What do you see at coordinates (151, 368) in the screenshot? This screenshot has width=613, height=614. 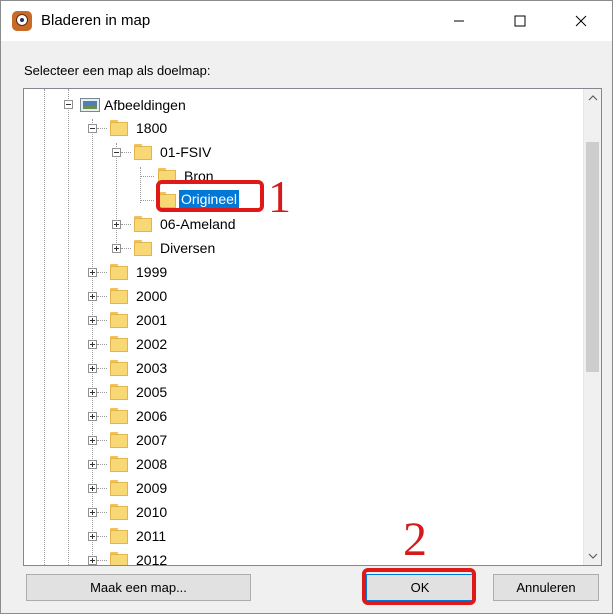 I see `tree-item-label: 2003` at bounding box center [151, 368].